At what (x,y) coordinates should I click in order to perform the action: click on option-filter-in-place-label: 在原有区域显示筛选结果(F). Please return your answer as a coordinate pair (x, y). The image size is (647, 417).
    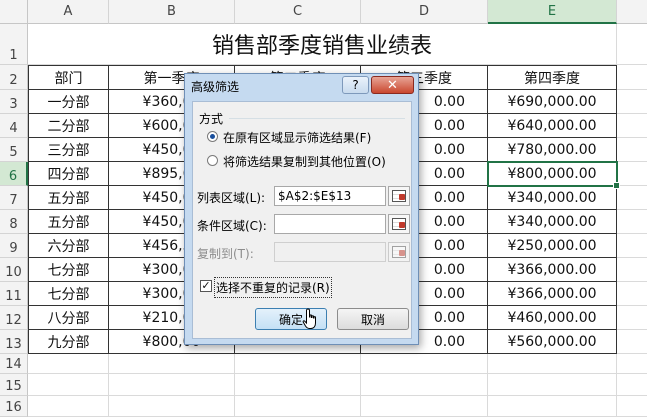
    Looking at the image, I should click on (297, 137).